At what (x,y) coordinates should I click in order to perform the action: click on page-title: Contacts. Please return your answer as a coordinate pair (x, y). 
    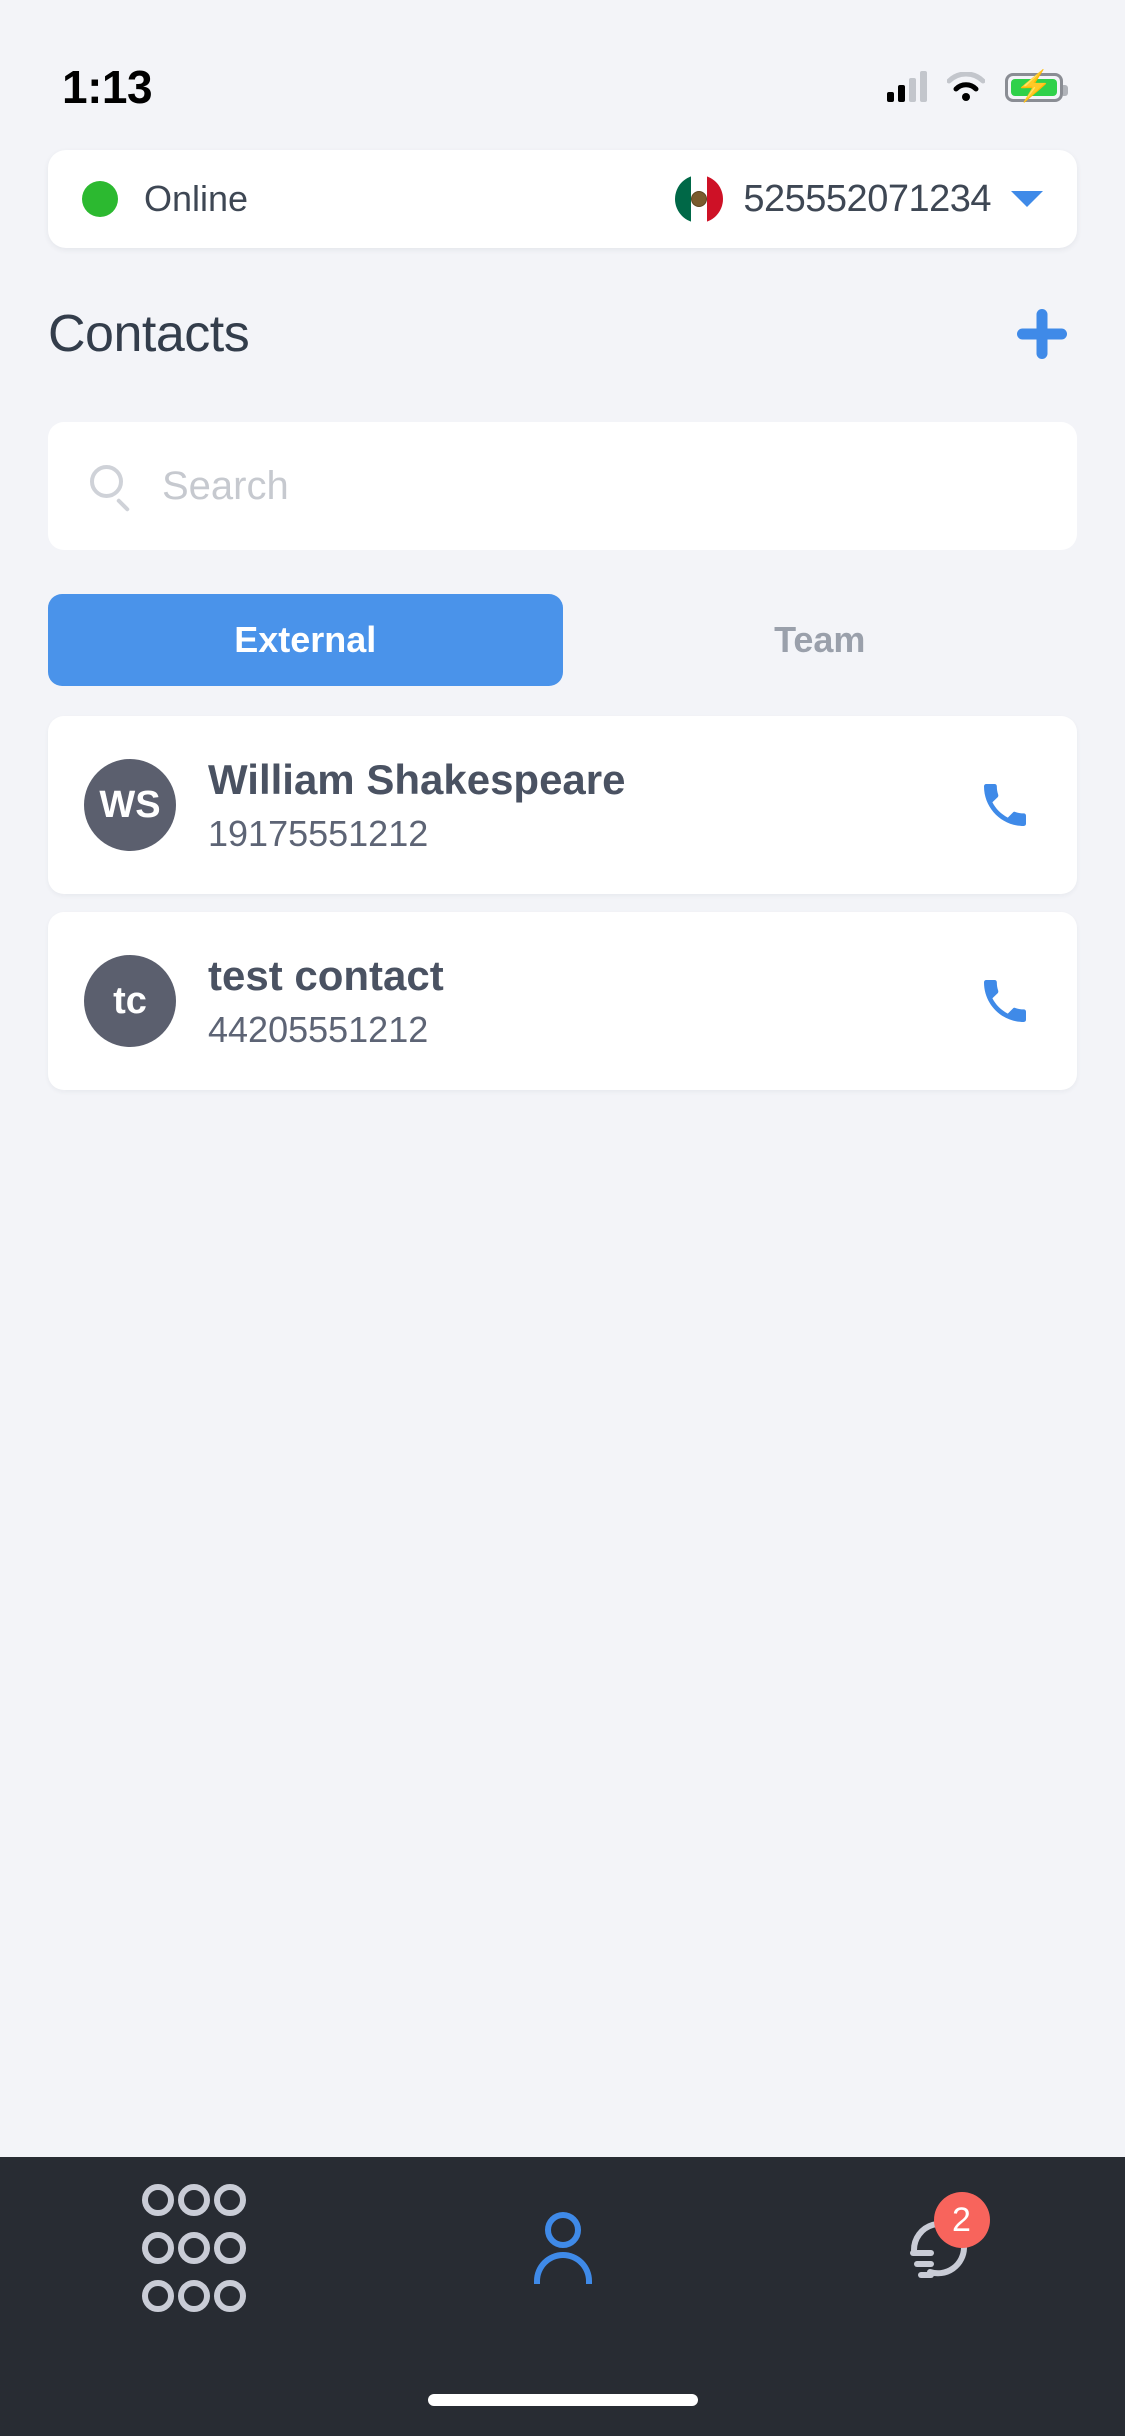
    Looking at the image, I should click on (149, 334).